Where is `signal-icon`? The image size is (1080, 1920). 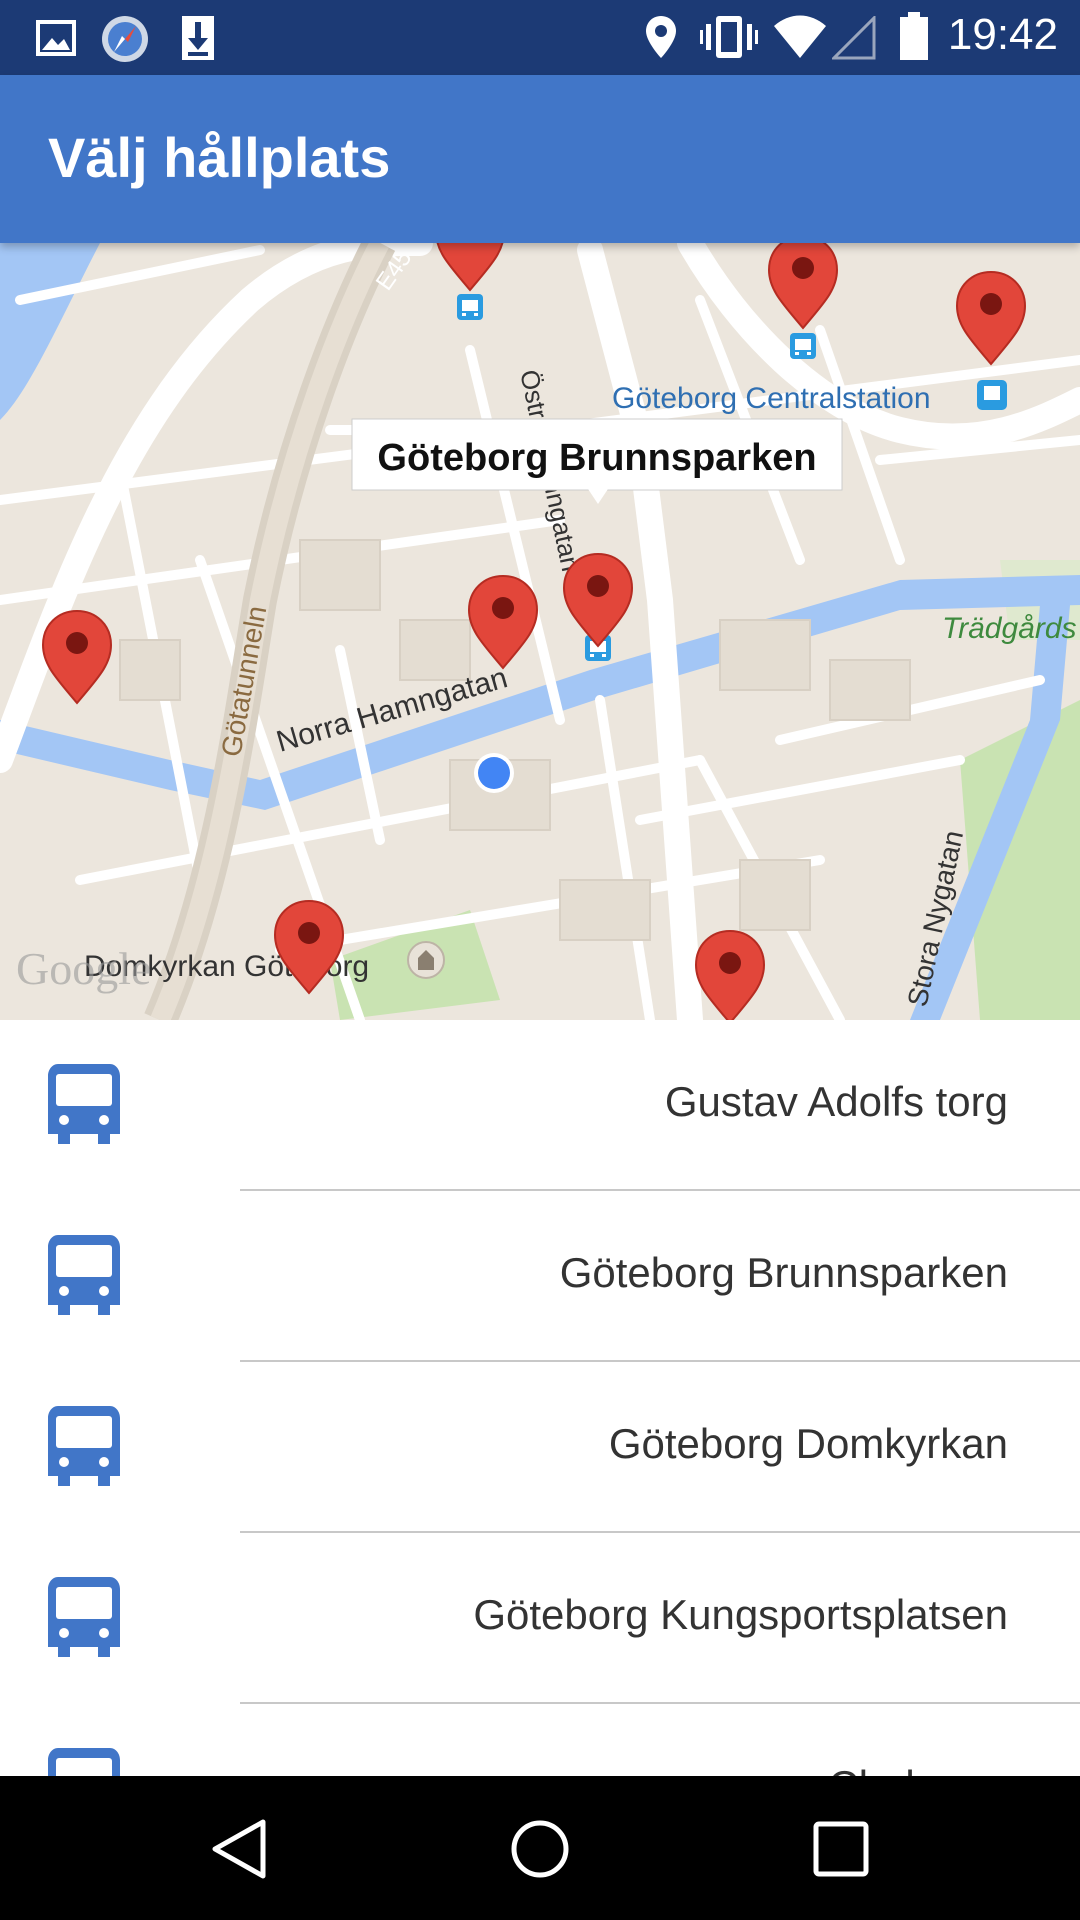
signal-icon is located at coordinates (854, 38).